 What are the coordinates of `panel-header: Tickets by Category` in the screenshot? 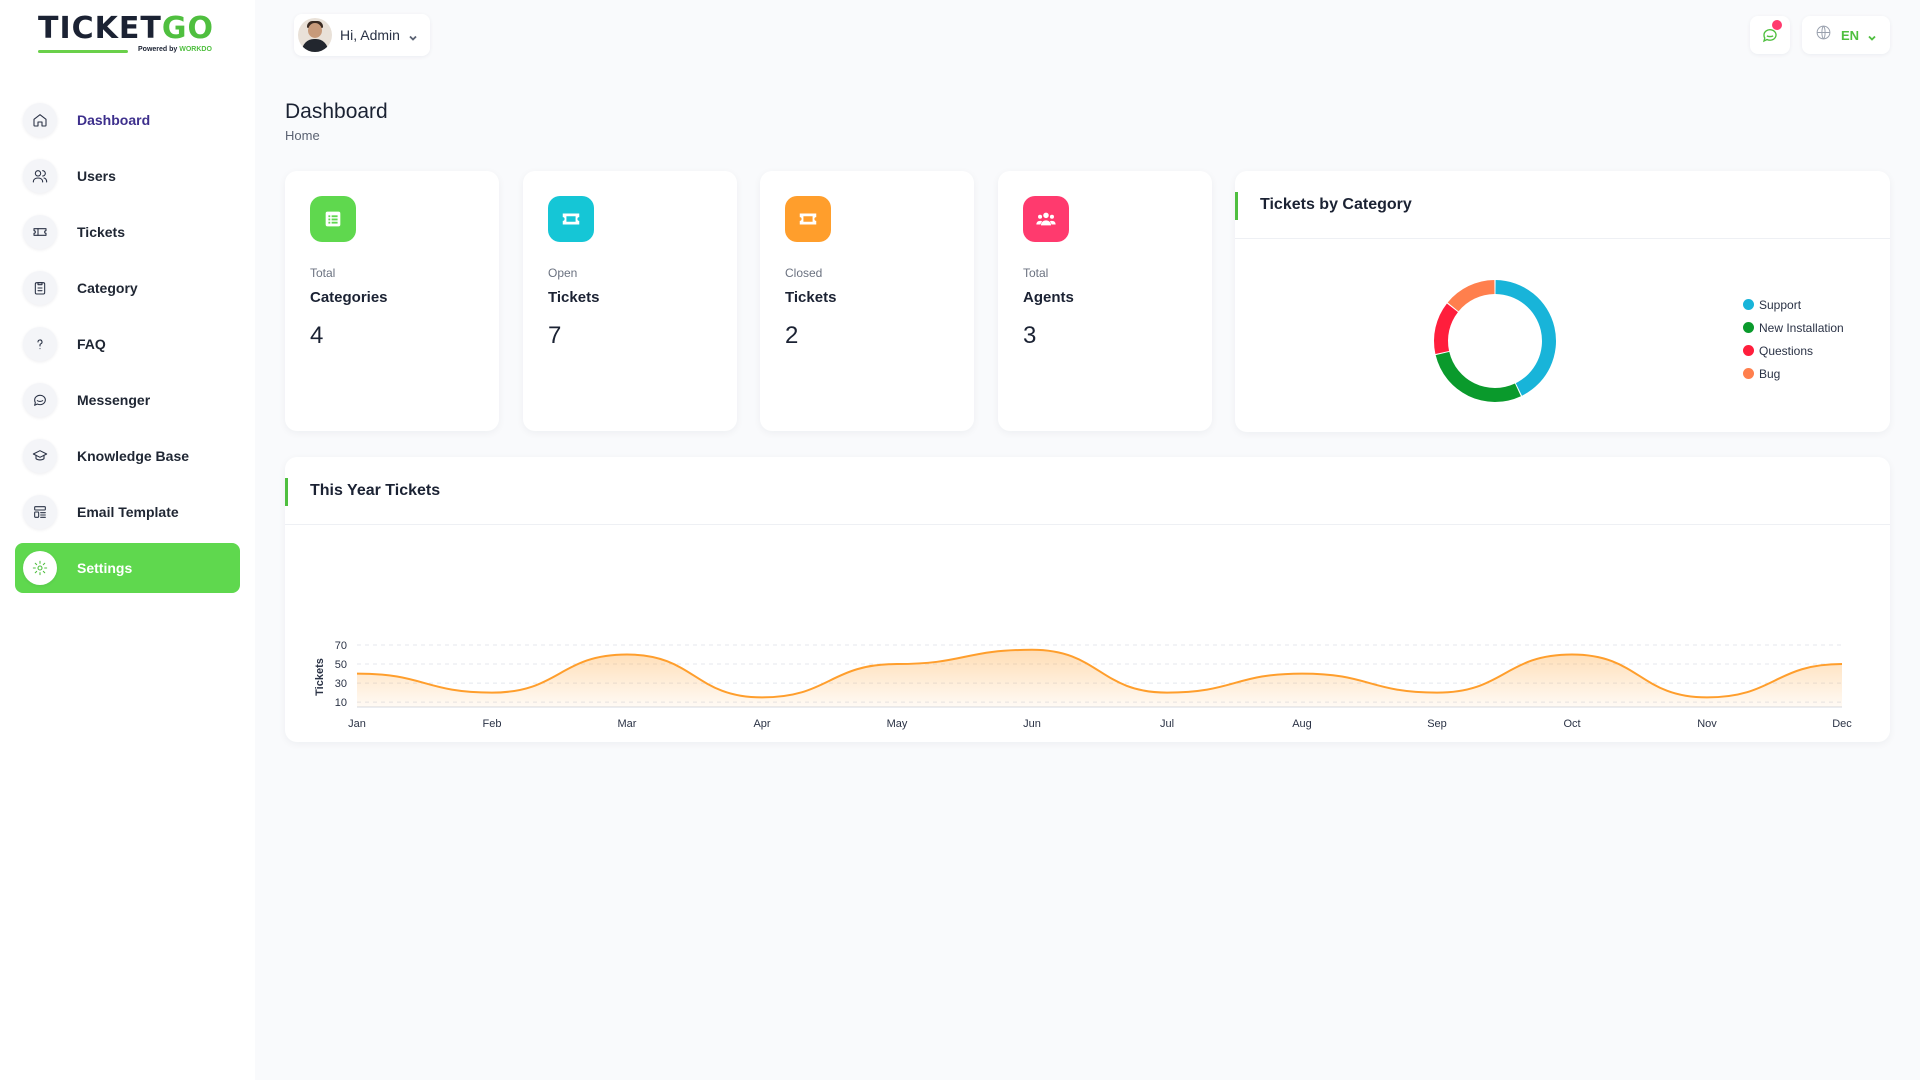 It's located at (1562, 205).